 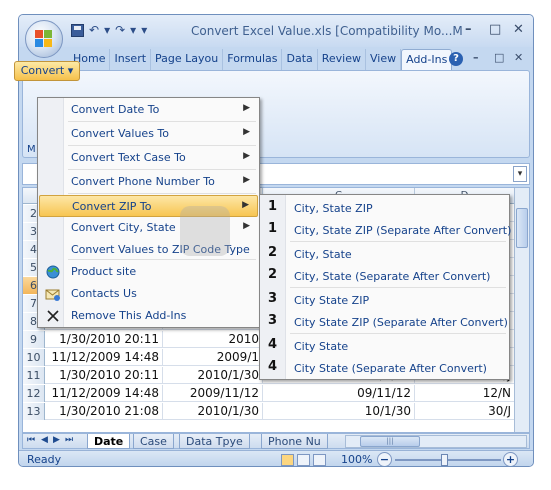 What do you see at coordinates (148, 134) in the screenshot?
I see `menu-item-convert-values-to: Convert Values To ▶` at bounding box center [148, 134].